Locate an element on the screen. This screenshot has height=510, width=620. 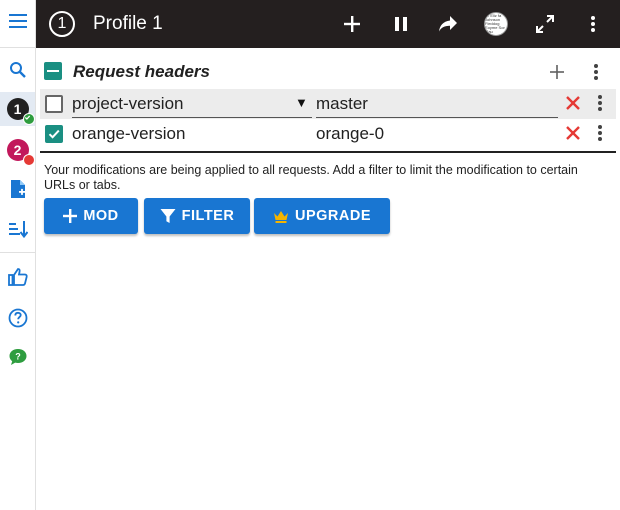
sidebar: 1 2 ? is located at coordinates (18, 255).